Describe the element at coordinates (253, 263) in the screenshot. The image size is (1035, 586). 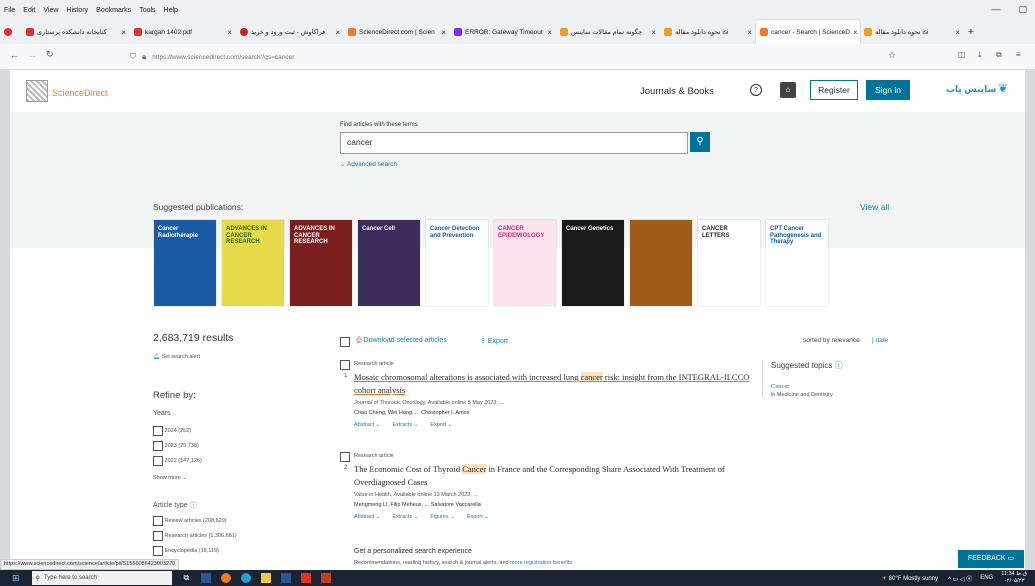
I see `journal-cover-2: ADVANCES IN CANCER RESEARCH` at that location.